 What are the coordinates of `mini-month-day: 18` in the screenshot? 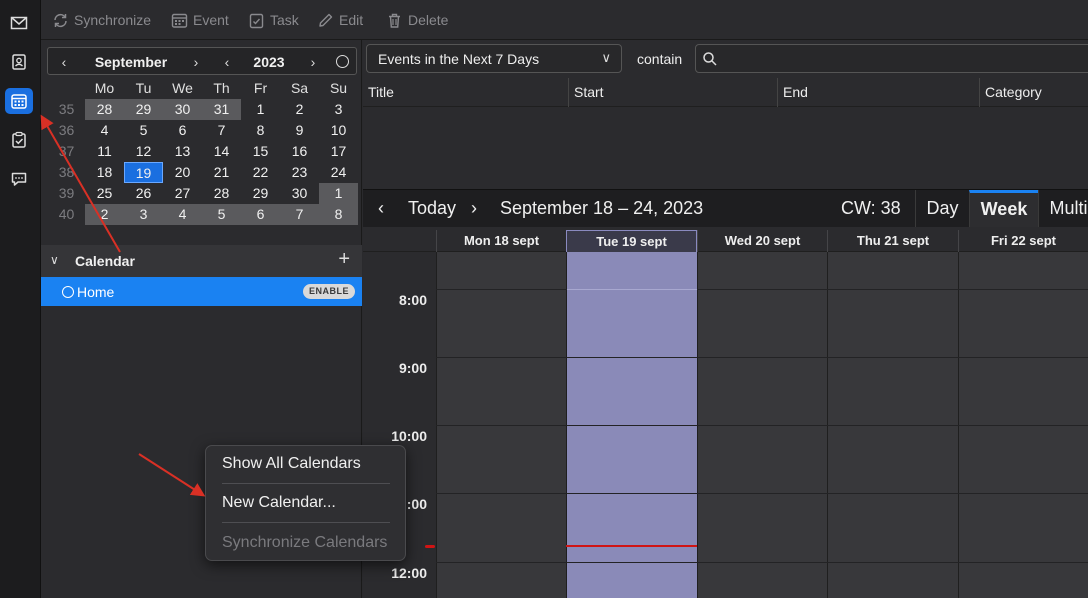 It's located at (104, 172).